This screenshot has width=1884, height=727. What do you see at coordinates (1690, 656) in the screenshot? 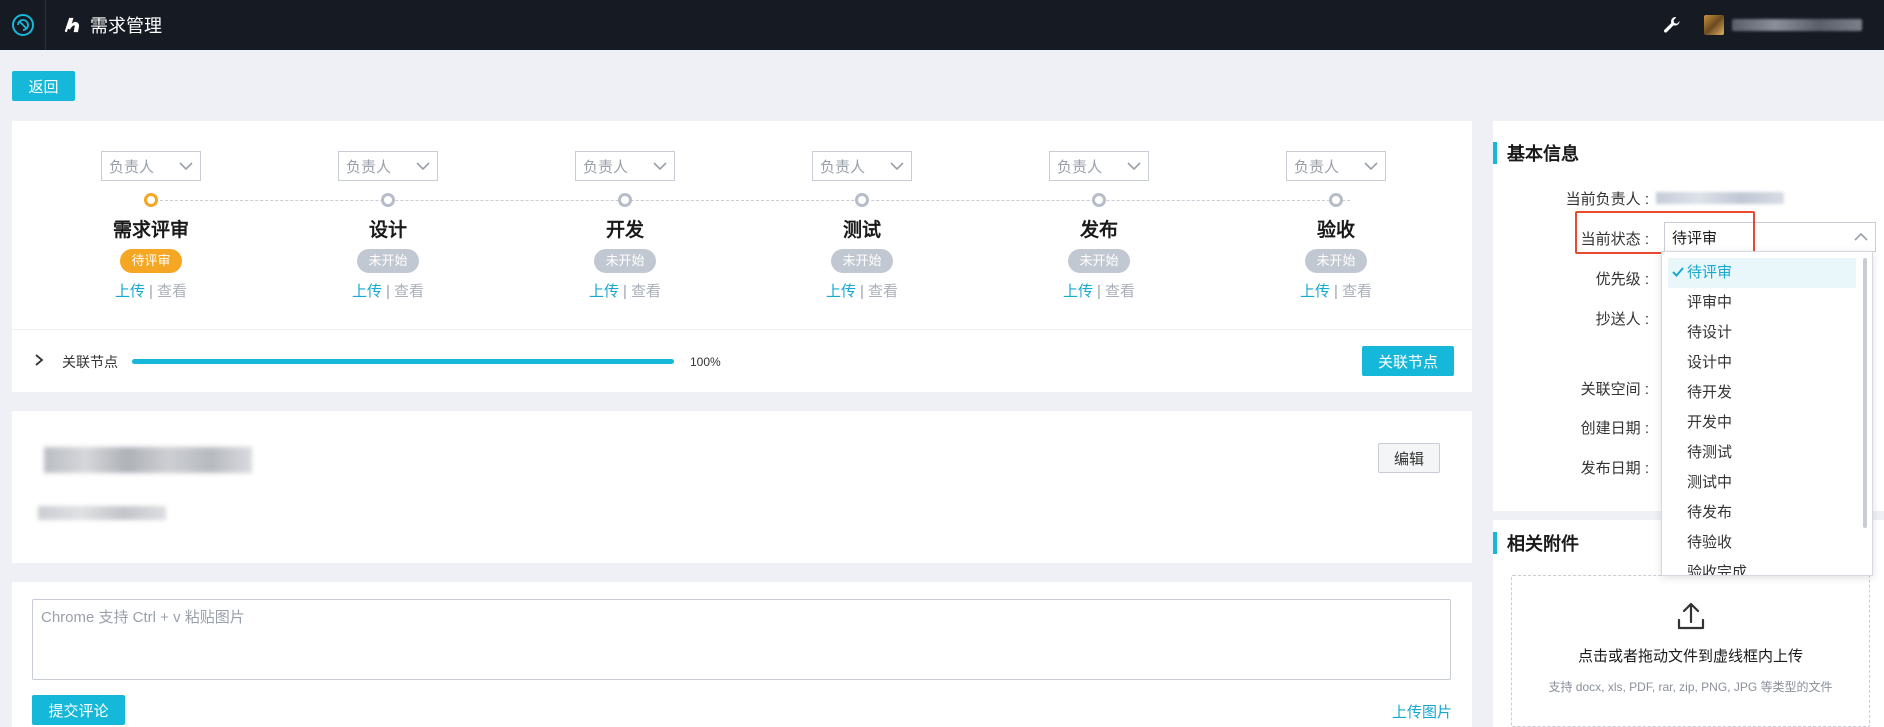
I see `drop-zone-text: 点击或者拖动文件到虚线框内上传` at bounding box center [1690, 656].